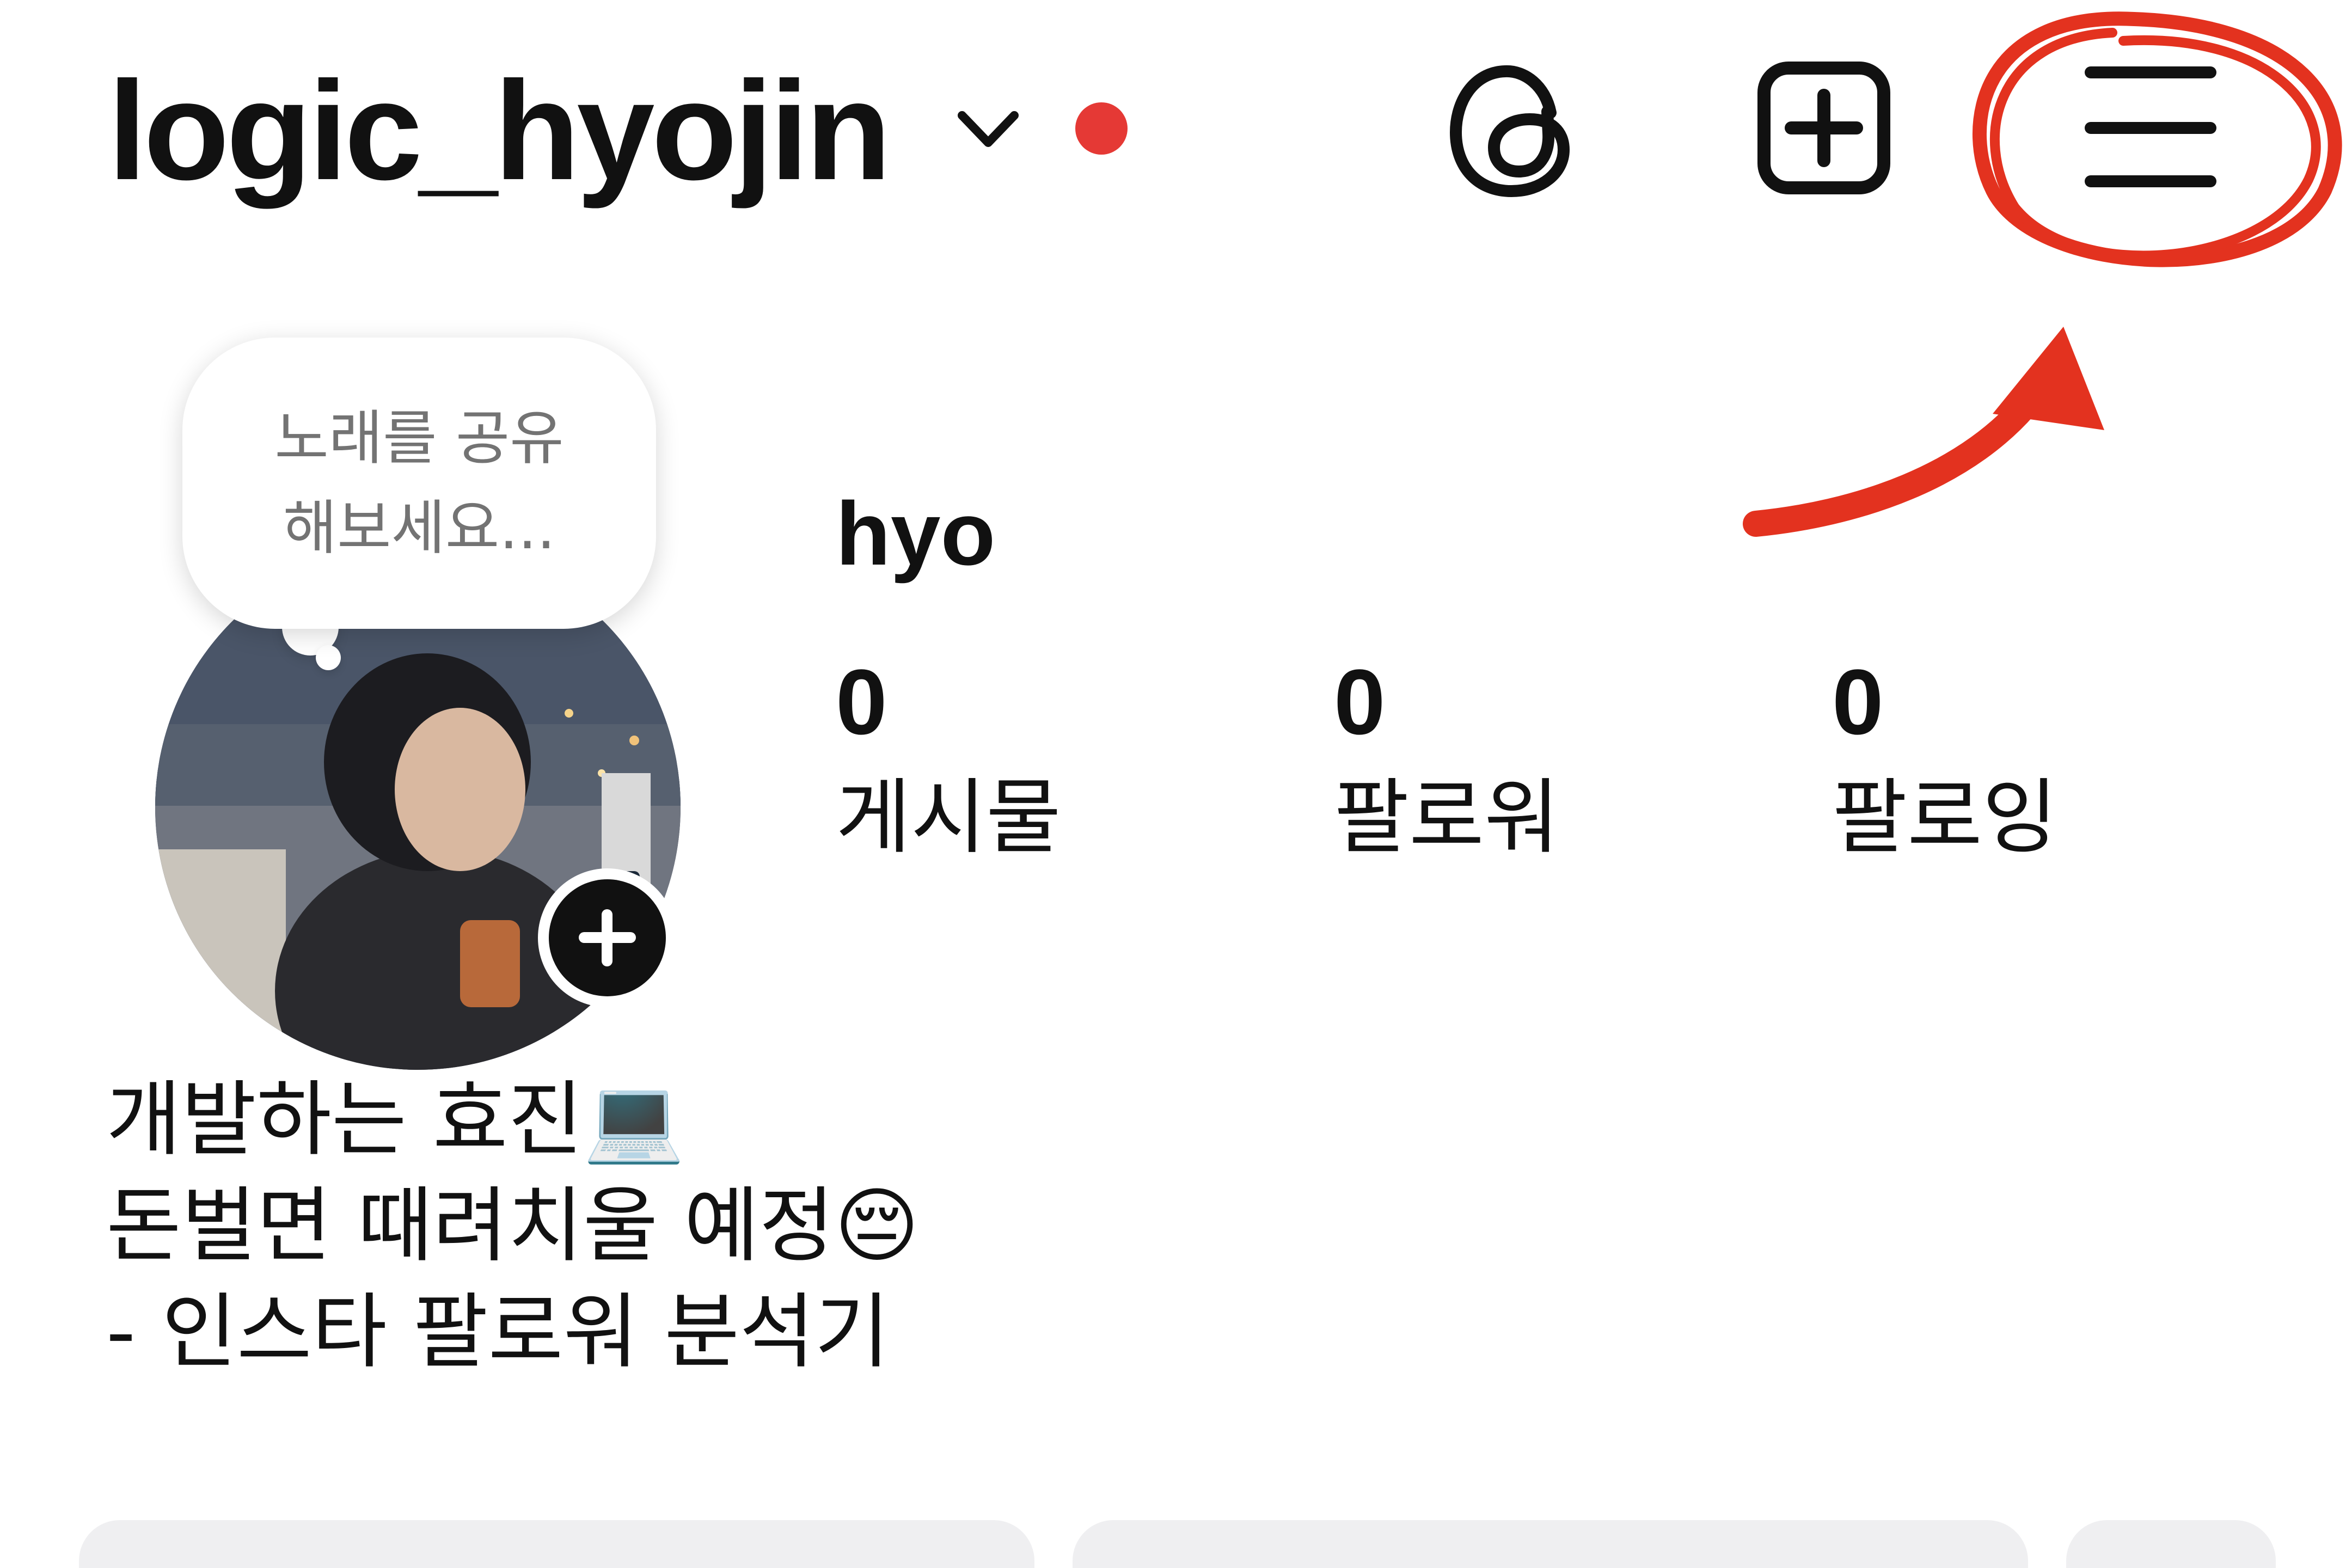 The height and width of the screenshot is (1568, 2352). What do you see at coordinates (395, 1120) in the screenshot?
I see `bio-line: 개발하는 효진💻` at bounding box center [395, 1120].